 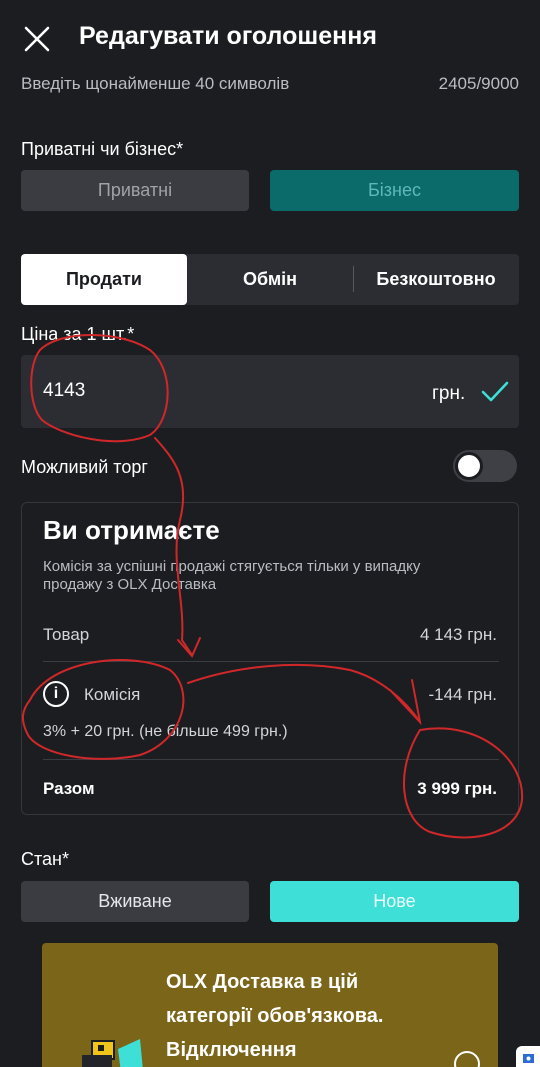 I want to click on info-icon: i, so click(x=56, y=694).